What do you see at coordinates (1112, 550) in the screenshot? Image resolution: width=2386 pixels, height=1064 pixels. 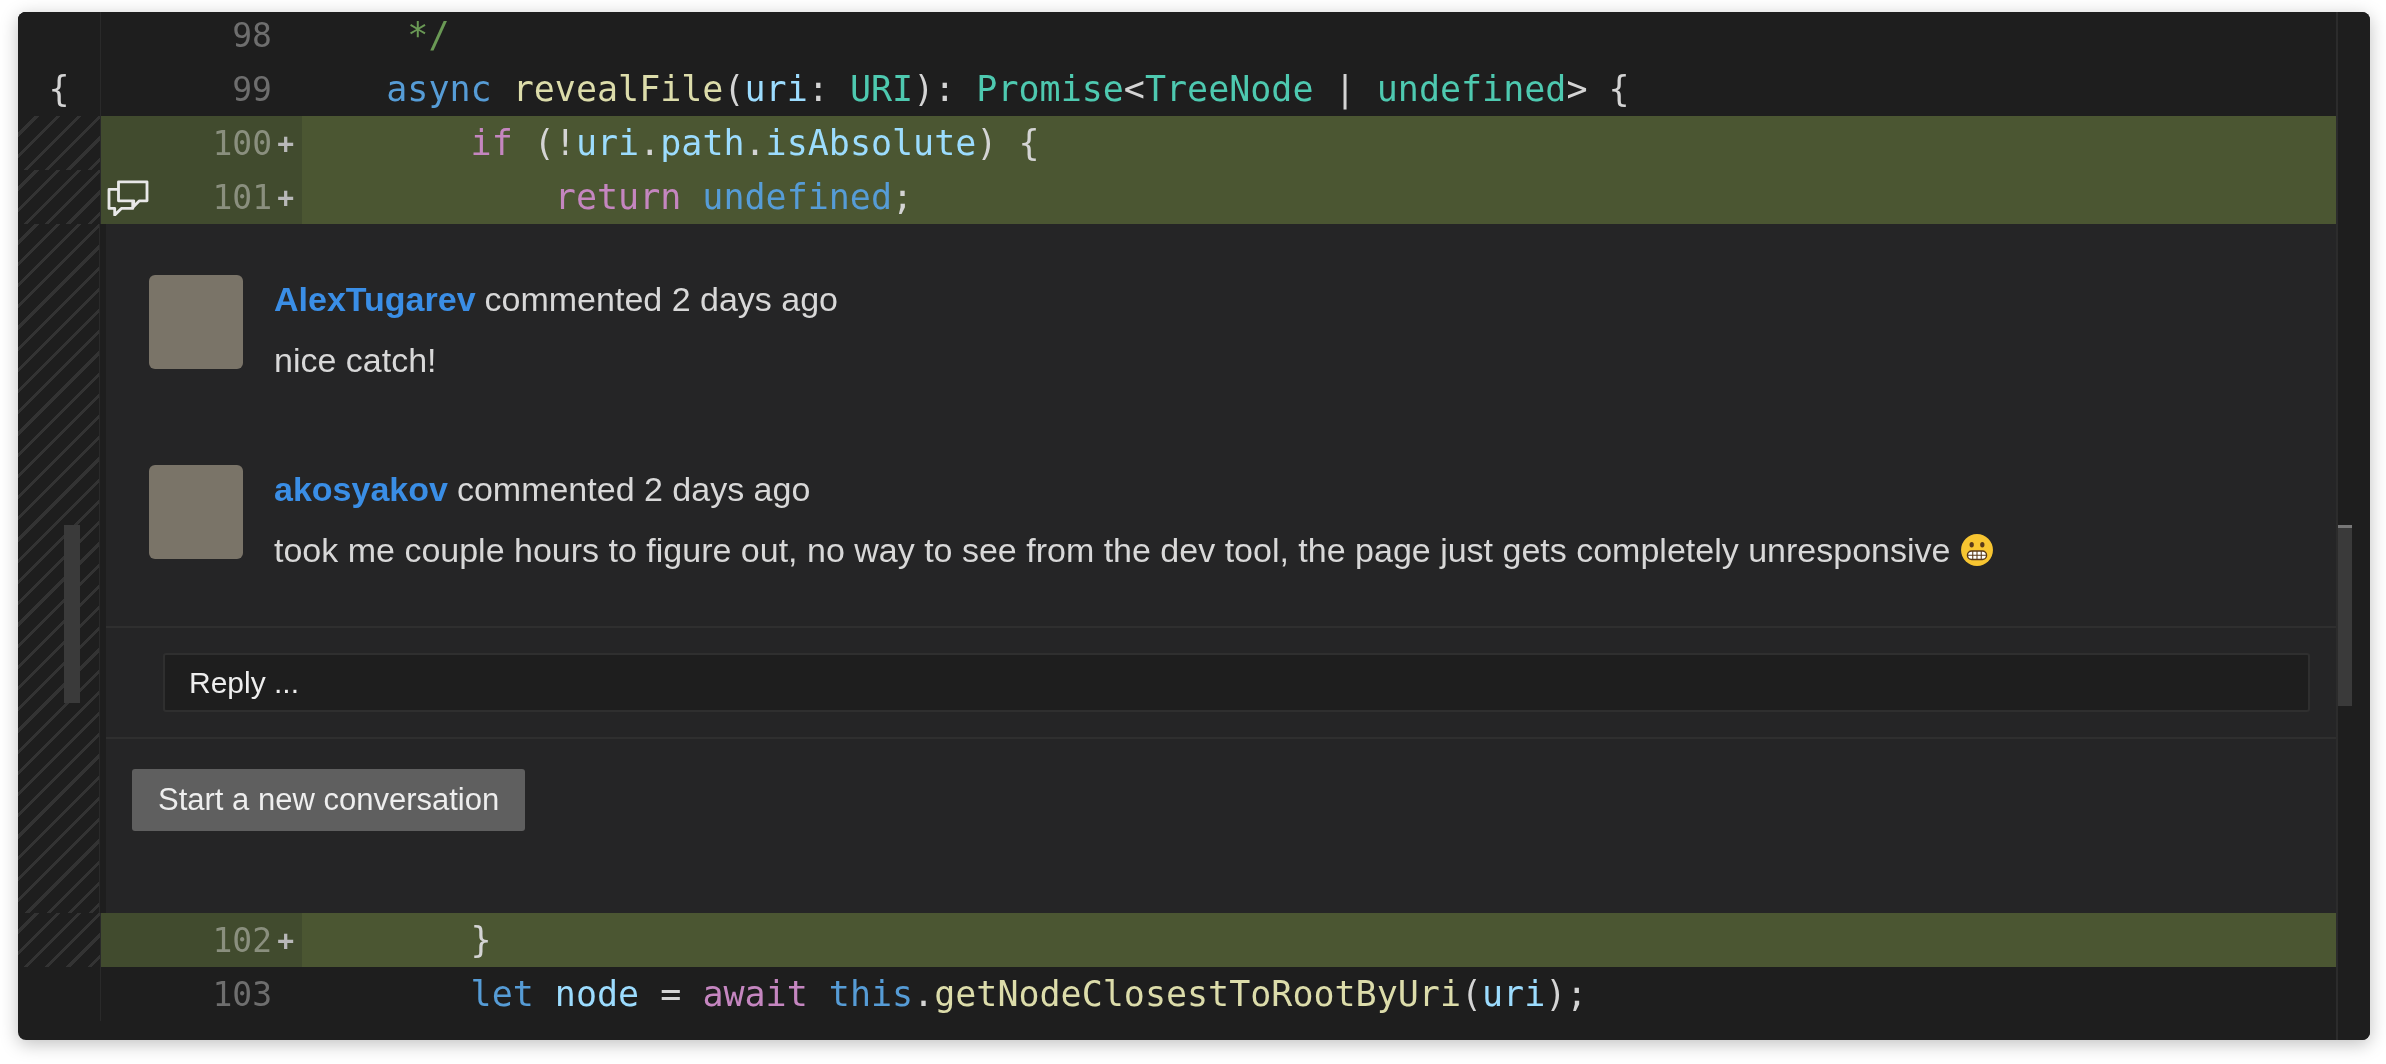 I see `comment-text: took me couple hours to figure out, no way to see from the dev tool, the page just gets completely unresponsive` at bounding box center [1112, 550].